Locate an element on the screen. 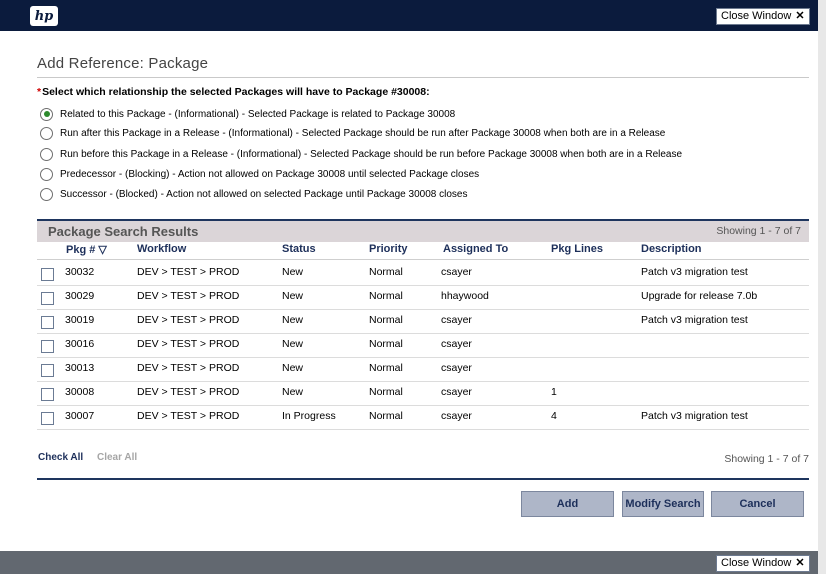 The width and height of the screenshot is (826, 574). cell-assigned: hhaywood is located at coordinates (465, 296).